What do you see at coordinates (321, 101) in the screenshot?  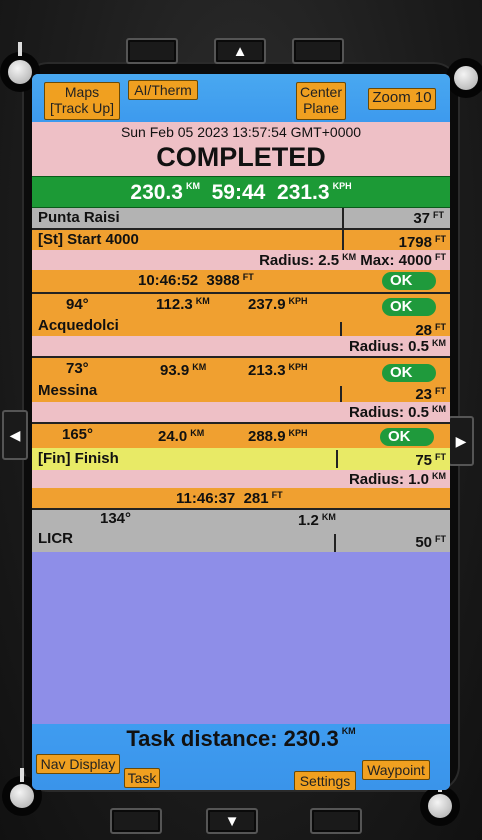 I see `center-plane-button: Center Plane` at bounding box center [321, 101].